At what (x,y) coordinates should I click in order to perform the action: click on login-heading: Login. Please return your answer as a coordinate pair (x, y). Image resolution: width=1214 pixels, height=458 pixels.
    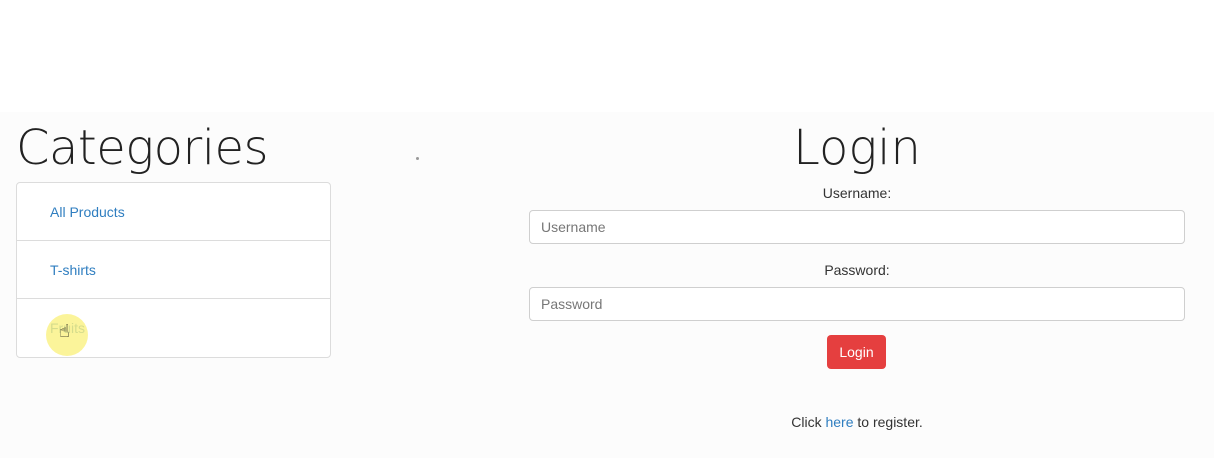
    Looking at the image, I should click on (857, 148).